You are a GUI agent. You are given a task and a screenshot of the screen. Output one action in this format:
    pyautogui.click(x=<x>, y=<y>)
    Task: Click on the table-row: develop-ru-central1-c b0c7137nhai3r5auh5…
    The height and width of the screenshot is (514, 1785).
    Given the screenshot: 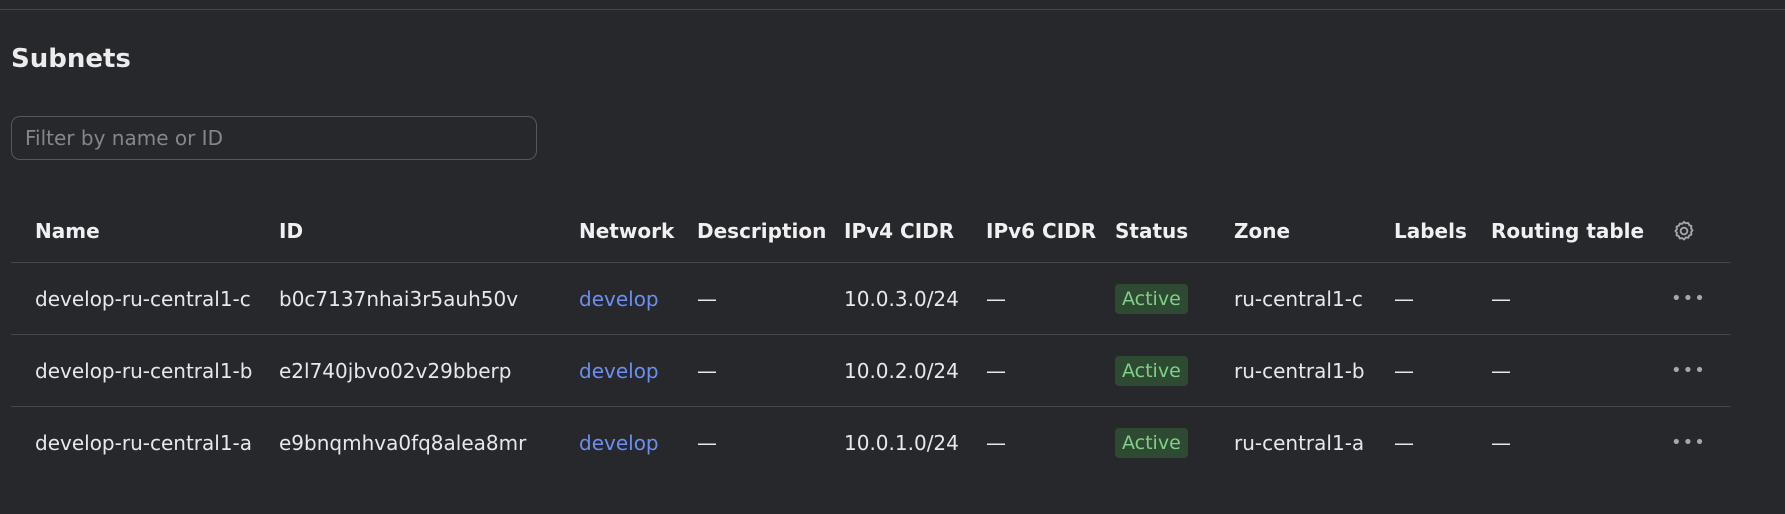 What is the action you would take?
    pyautogui.click(x=870, y=299)
    